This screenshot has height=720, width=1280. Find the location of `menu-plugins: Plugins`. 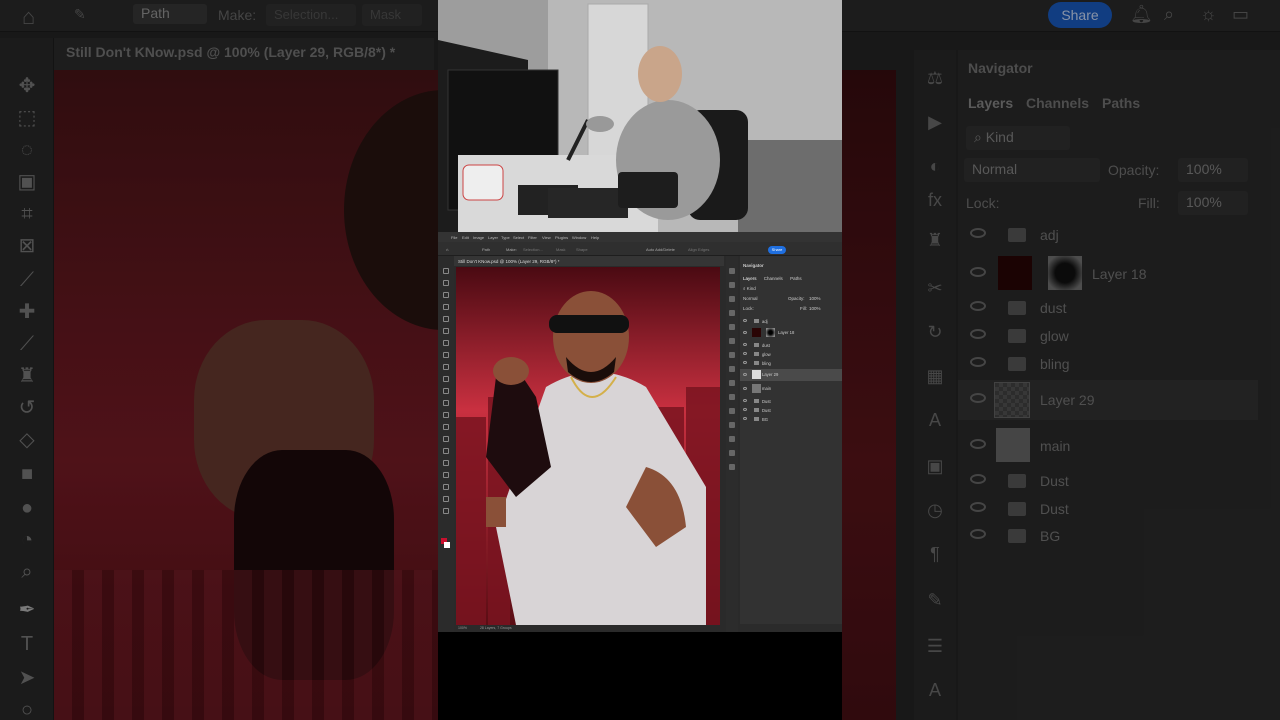

menu-plugins: Plugins is located at coordinates (561, 237).